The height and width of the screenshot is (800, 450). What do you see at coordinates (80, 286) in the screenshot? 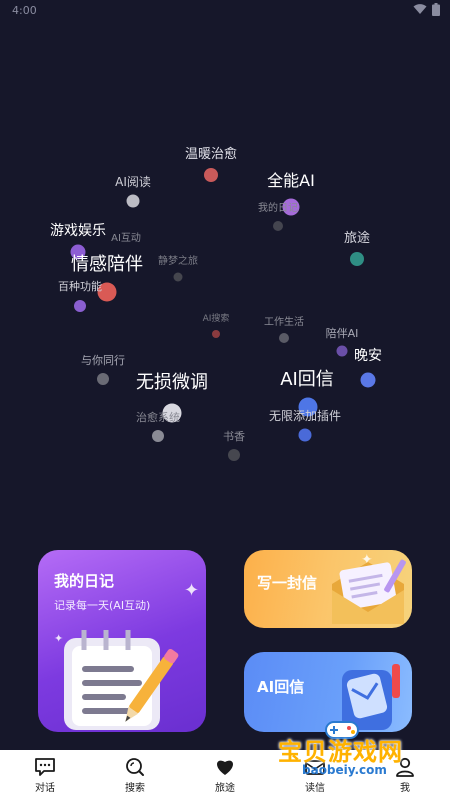
I see `cloud-label-many-features: 百种功能` at bounding box center [80, 286].